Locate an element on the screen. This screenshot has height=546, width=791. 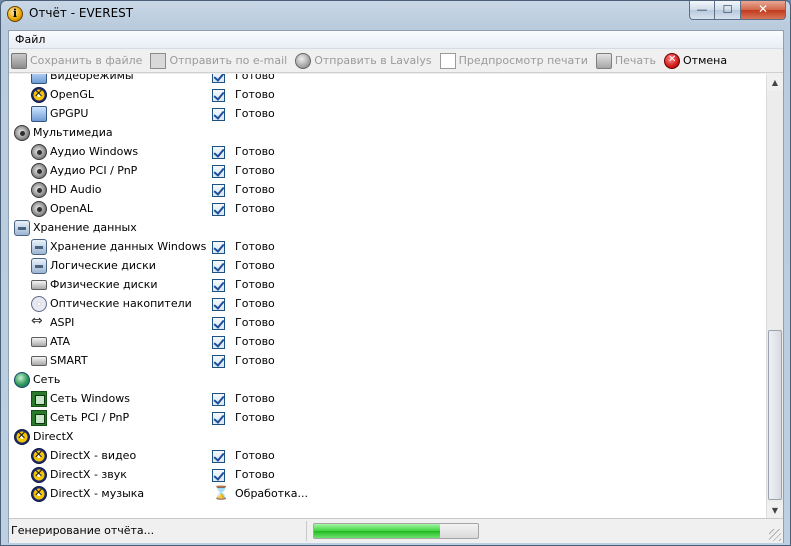
network-card-icon is located at coordinates (39, 399).